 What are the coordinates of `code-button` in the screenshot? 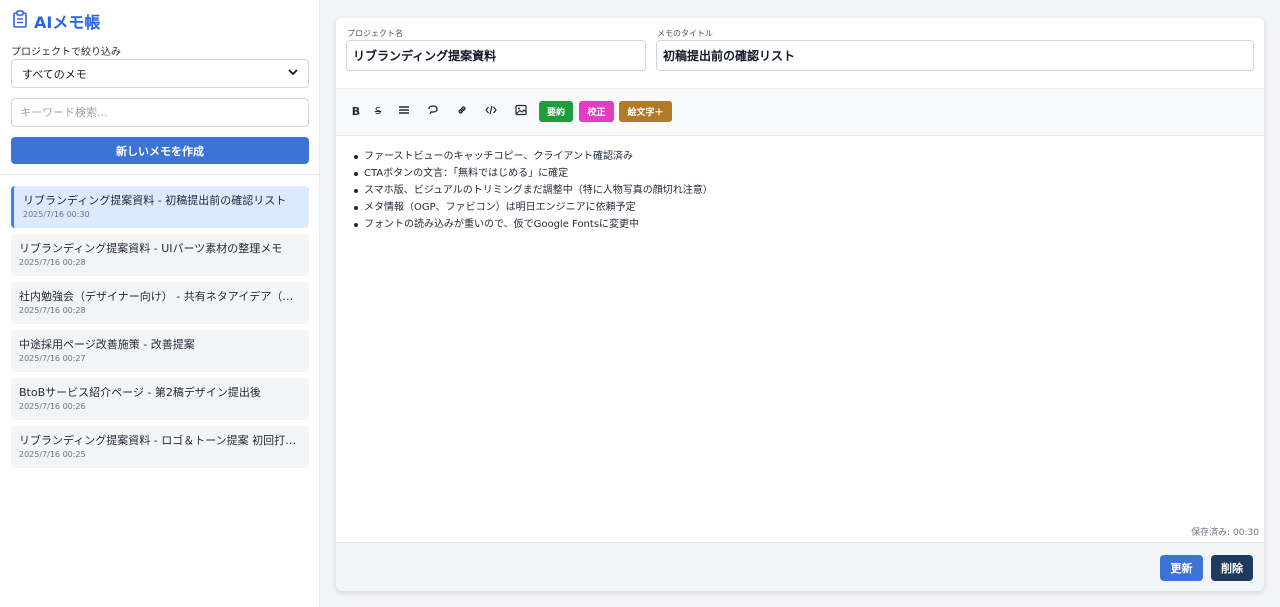 It's located at (491, 111).